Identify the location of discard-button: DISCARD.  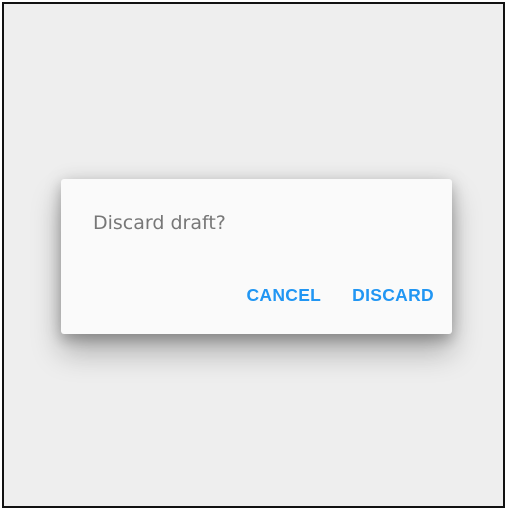
(393, 295).